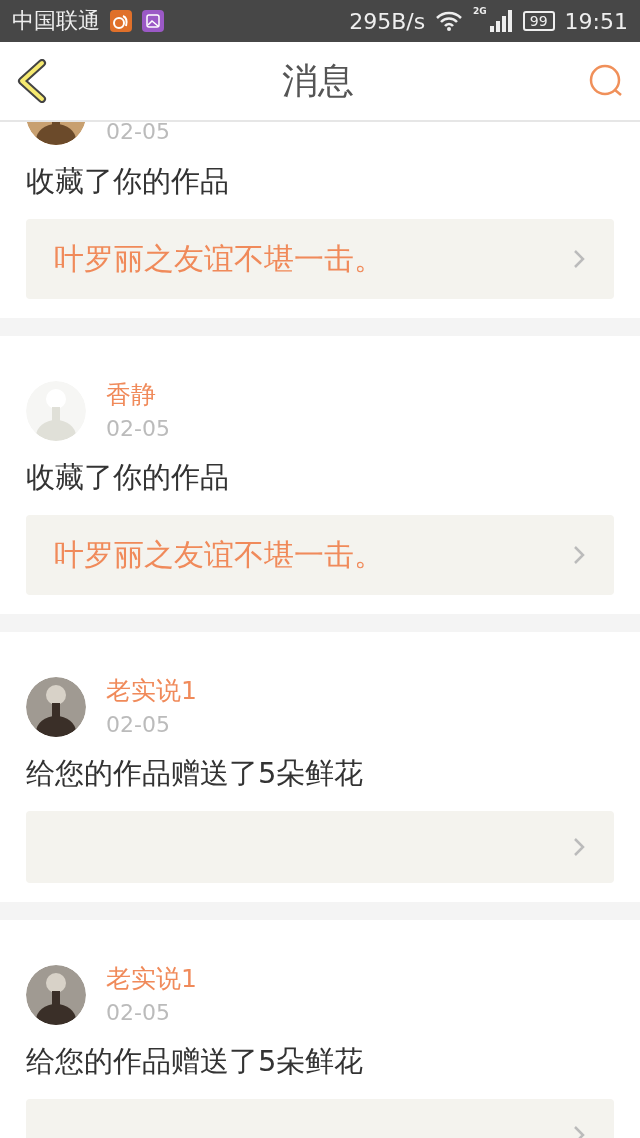 The image size is (640, 1138). I want to click on network-type: 2G, so click(480, 11).